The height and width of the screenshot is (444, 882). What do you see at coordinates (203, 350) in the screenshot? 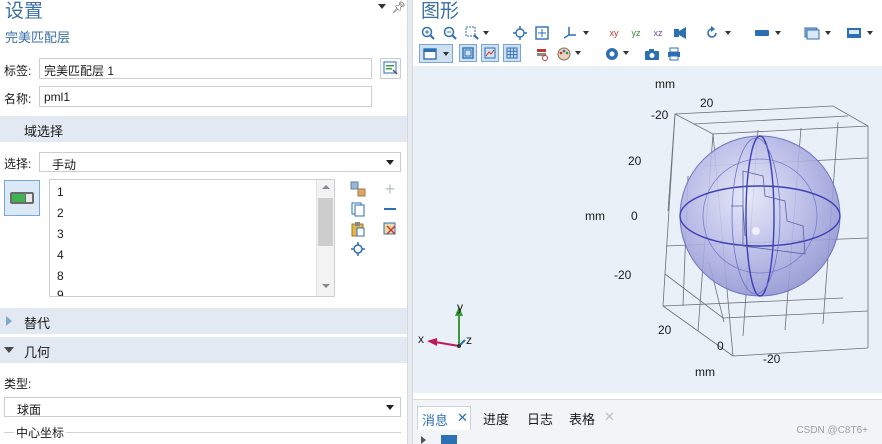
I see `geometry-section-header: 几何` at bounding box center [203, 350].